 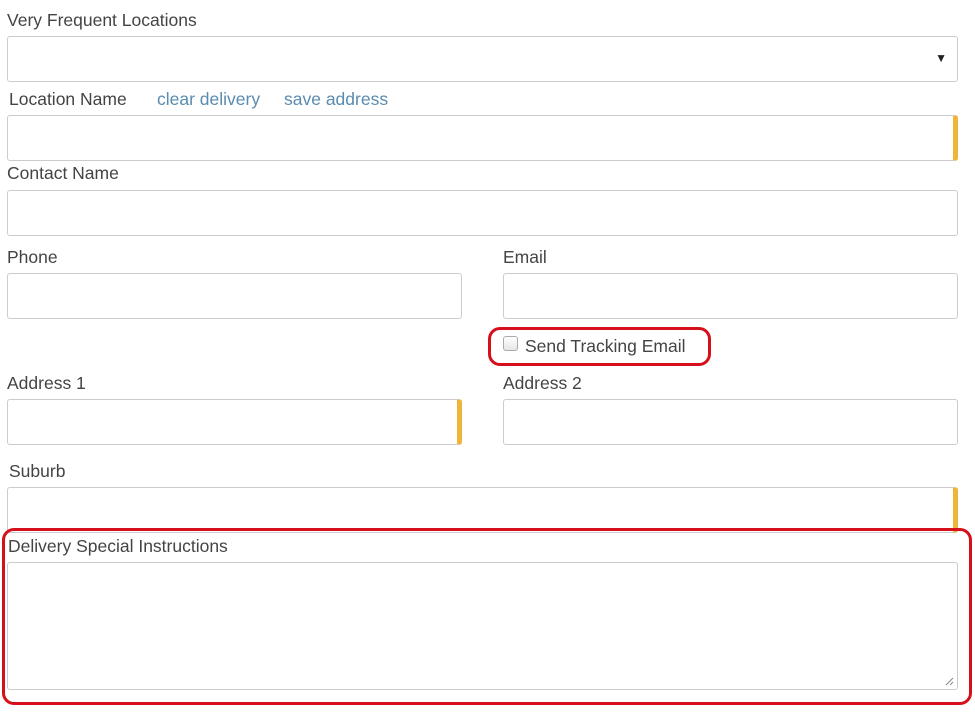 I want to click on suburb-label: Suburb, so click(x=37, y=471).